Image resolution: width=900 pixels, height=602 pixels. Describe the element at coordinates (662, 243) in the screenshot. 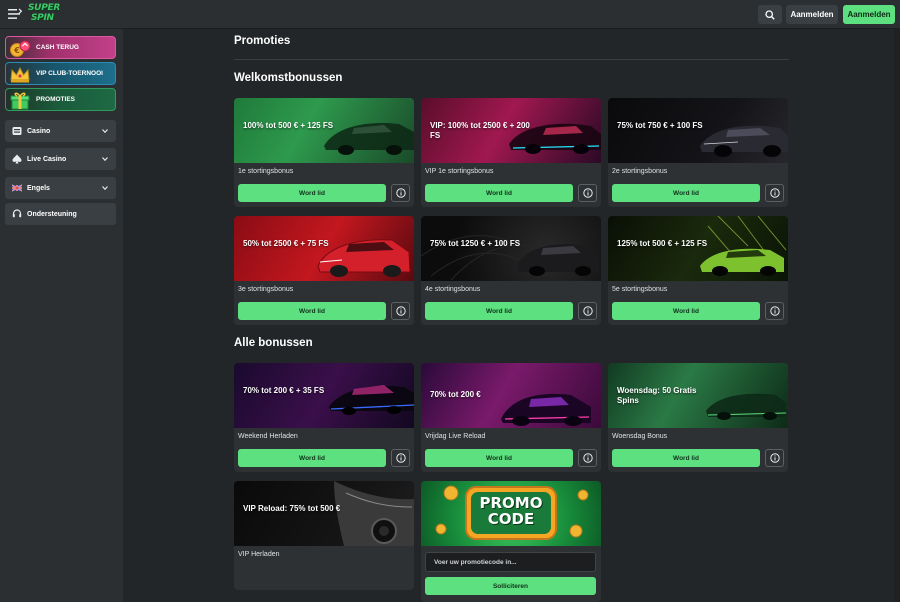

I see `bonus-banner-text: 125% tot 500 € + 125 FS` at that location.